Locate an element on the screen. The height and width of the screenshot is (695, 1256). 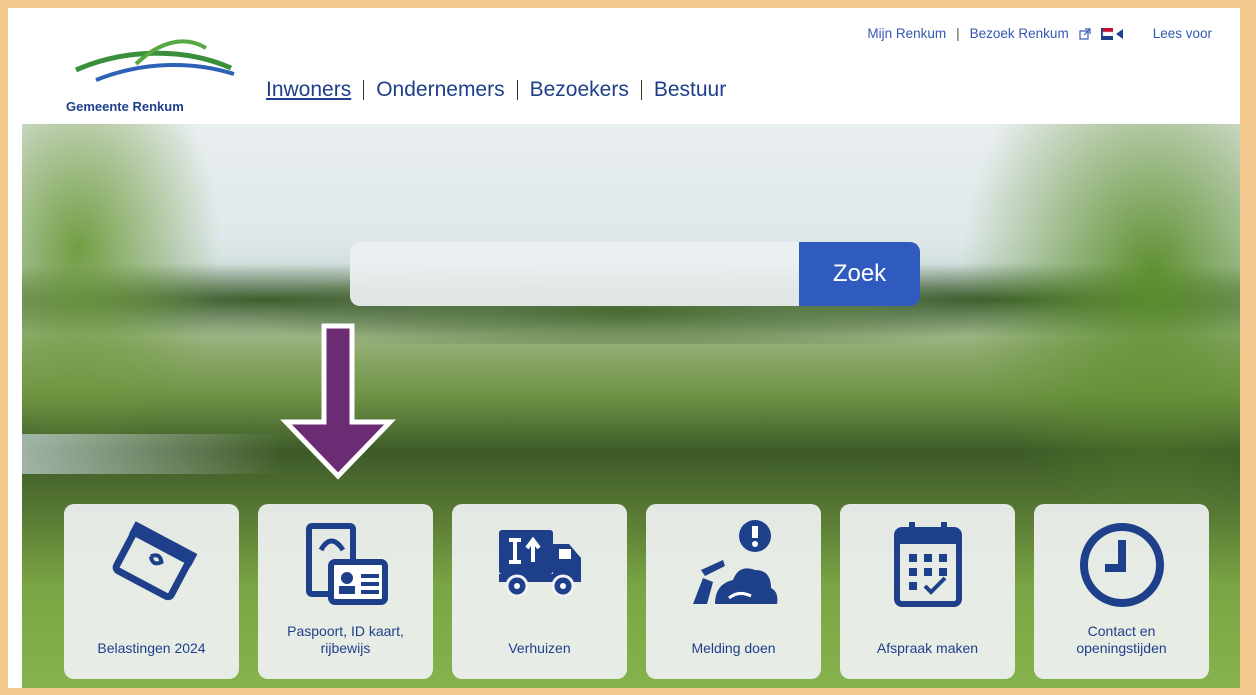
tile-melding: Melding doen is located at coordinates (733, 591).